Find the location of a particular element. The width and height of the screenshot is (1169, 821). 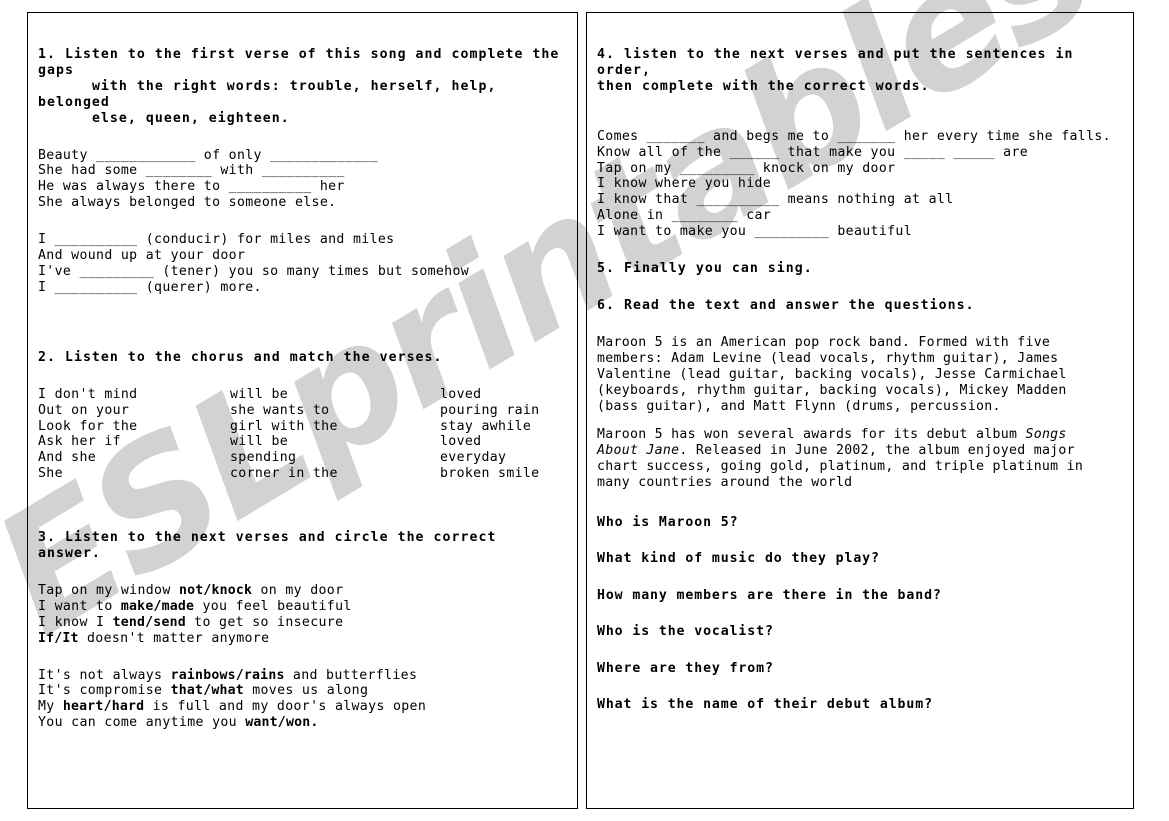

line-pre: I want to is located at coordinates (79, 606).